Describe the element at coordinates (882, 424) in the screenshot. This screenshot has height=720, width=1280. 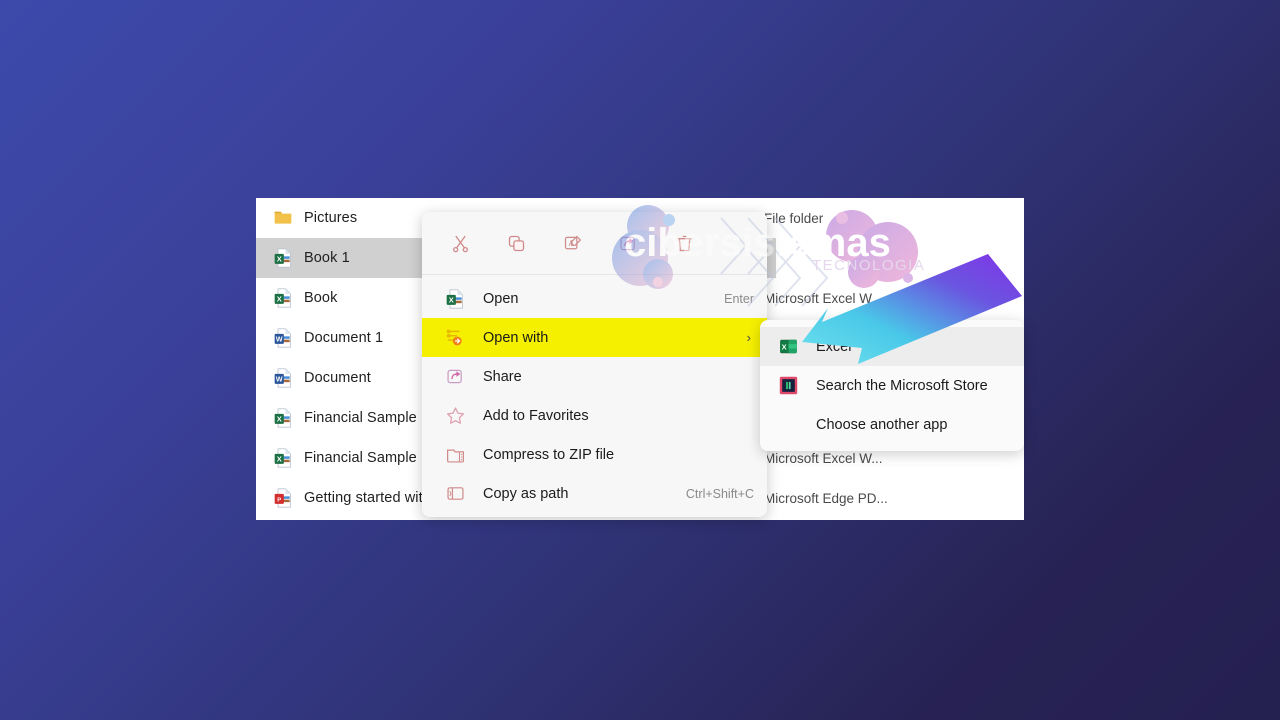
I see `submenu-item-label: Choose another app` at that location.